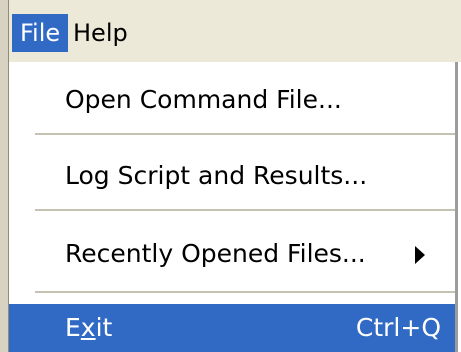  I want to click on exit-label-mnemonic: x, so click(88, 327).